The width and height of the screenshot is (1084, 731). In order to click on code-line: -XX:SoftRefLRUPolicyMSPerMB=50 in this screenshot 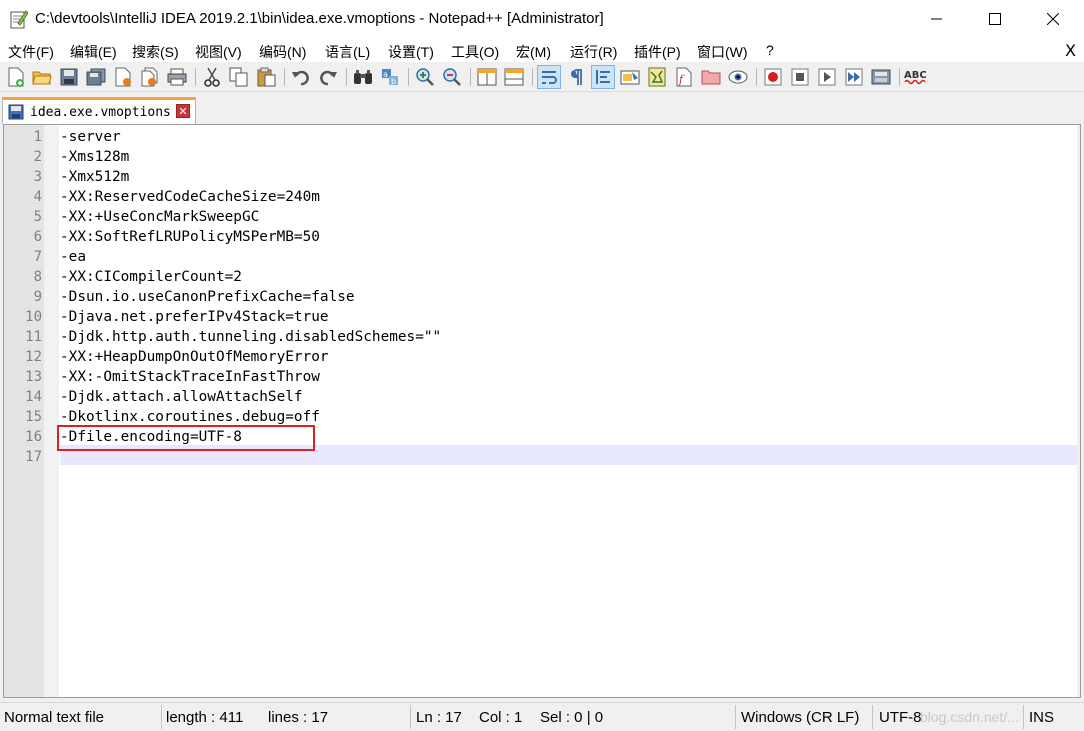, I will do `click(190, 237)`.